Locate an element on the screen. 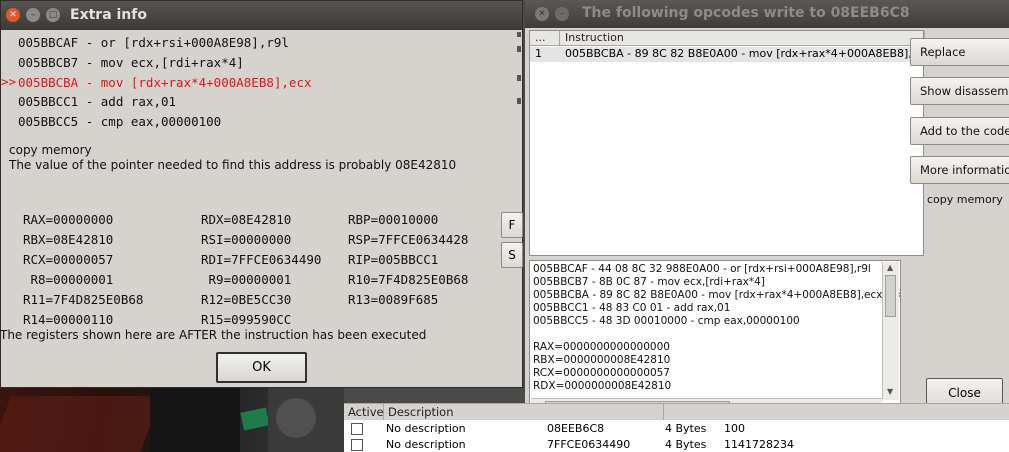 The width and height of the screenshot is (1009, 452). register-value: RDX=08E42810 is located at coordinates (246, 219).